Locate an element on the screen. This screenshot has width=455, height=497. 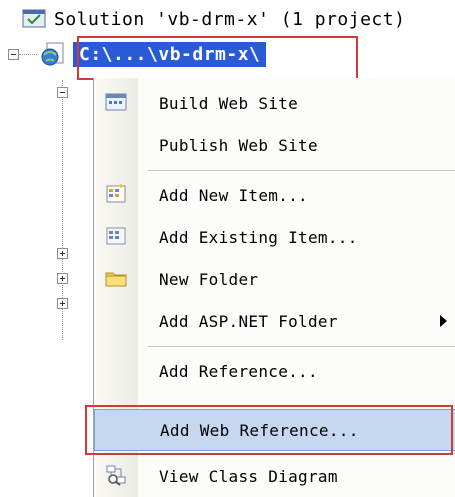
solution-icon is located at coordinates (34, 18).